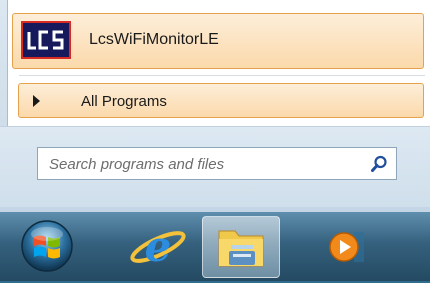 The width and height of the screenshot is (430, 283). Describe the element at coordinates (36, 101) in the screenshot. I see `arrow-right-icon` at that location.